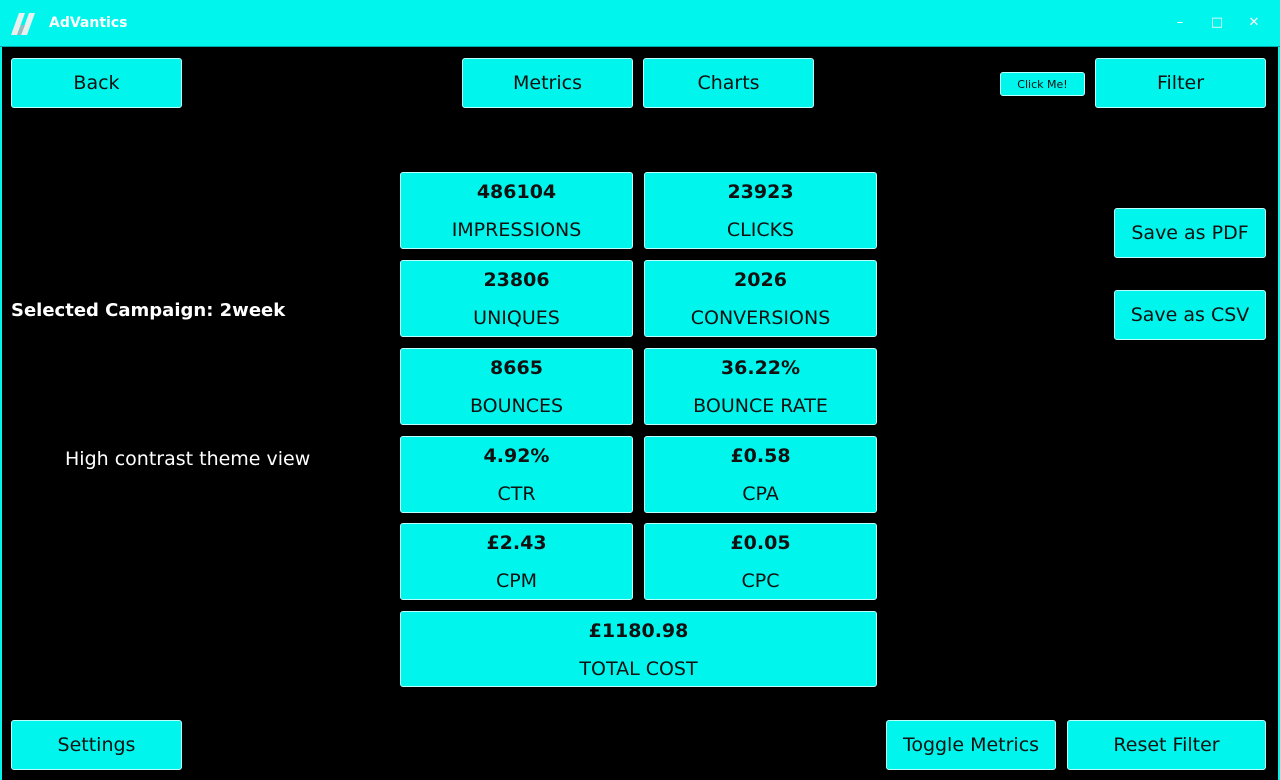 The width and height of the screenshot is (1280, 780). I want to click on metric-label: CPM, so click(516, 581).